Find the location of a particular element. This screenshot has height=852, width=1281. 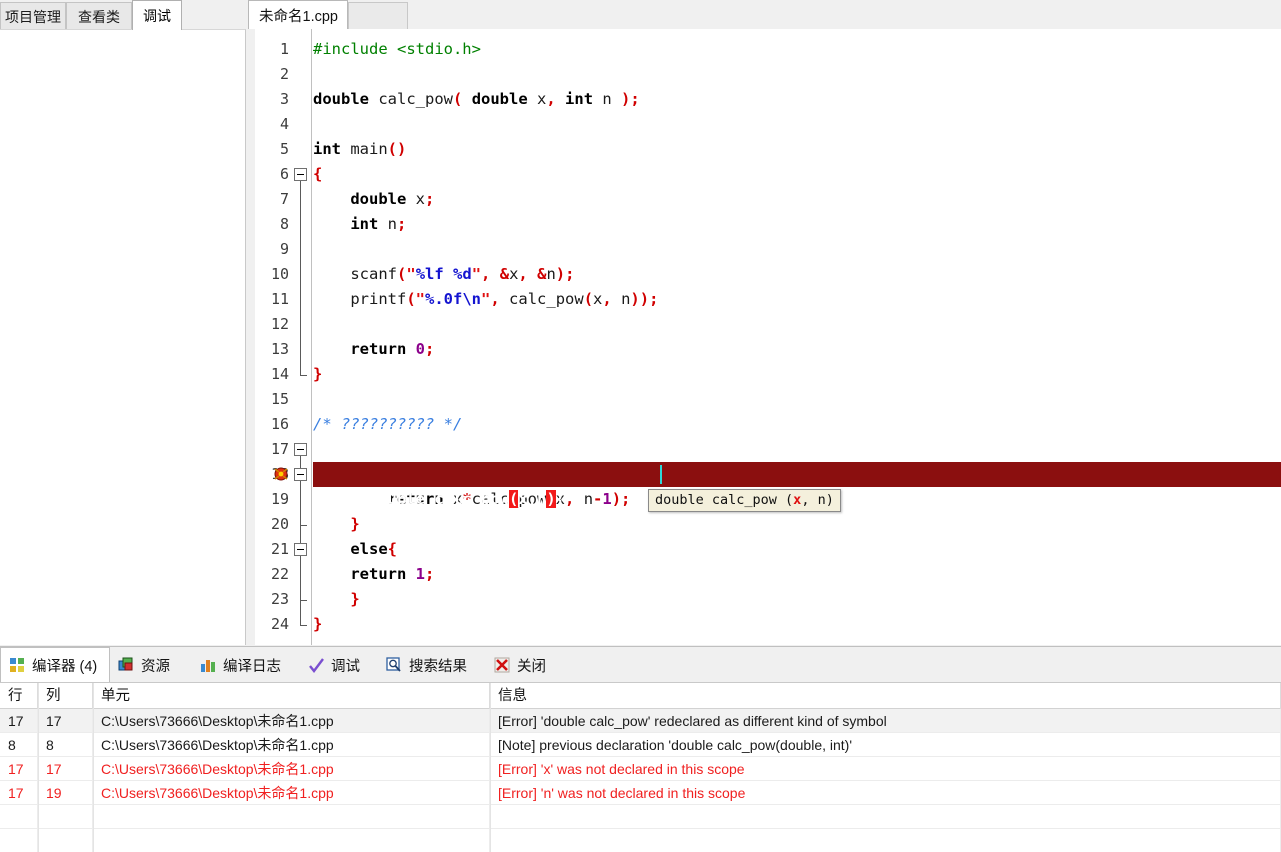

output-tab-5: 关闭 is located at coordinates (525, 665).